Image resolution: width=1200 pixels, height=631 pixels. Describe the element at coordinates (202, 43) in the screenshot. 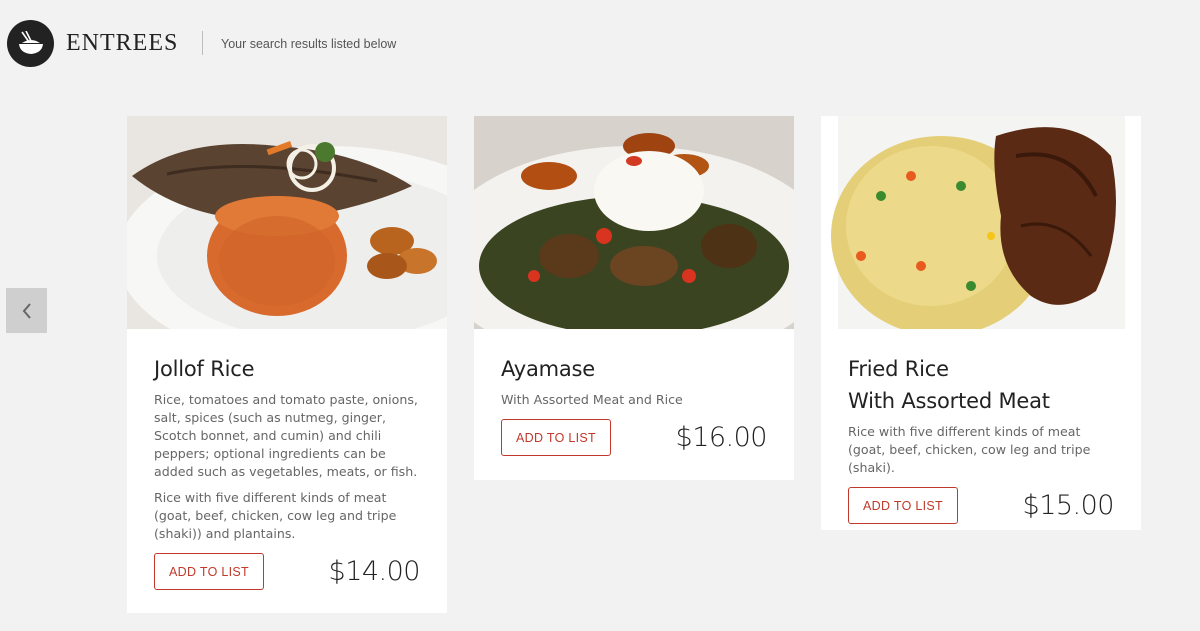

I see `header-divider` at that location.